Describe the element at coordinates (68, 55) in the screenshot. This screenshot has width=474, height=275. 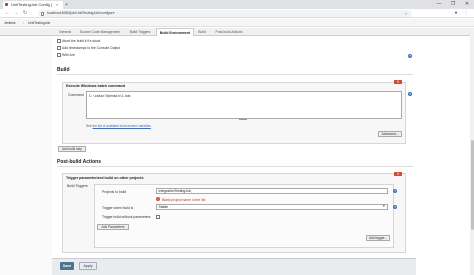
I see `with-ant-label: With Ant` at that location.